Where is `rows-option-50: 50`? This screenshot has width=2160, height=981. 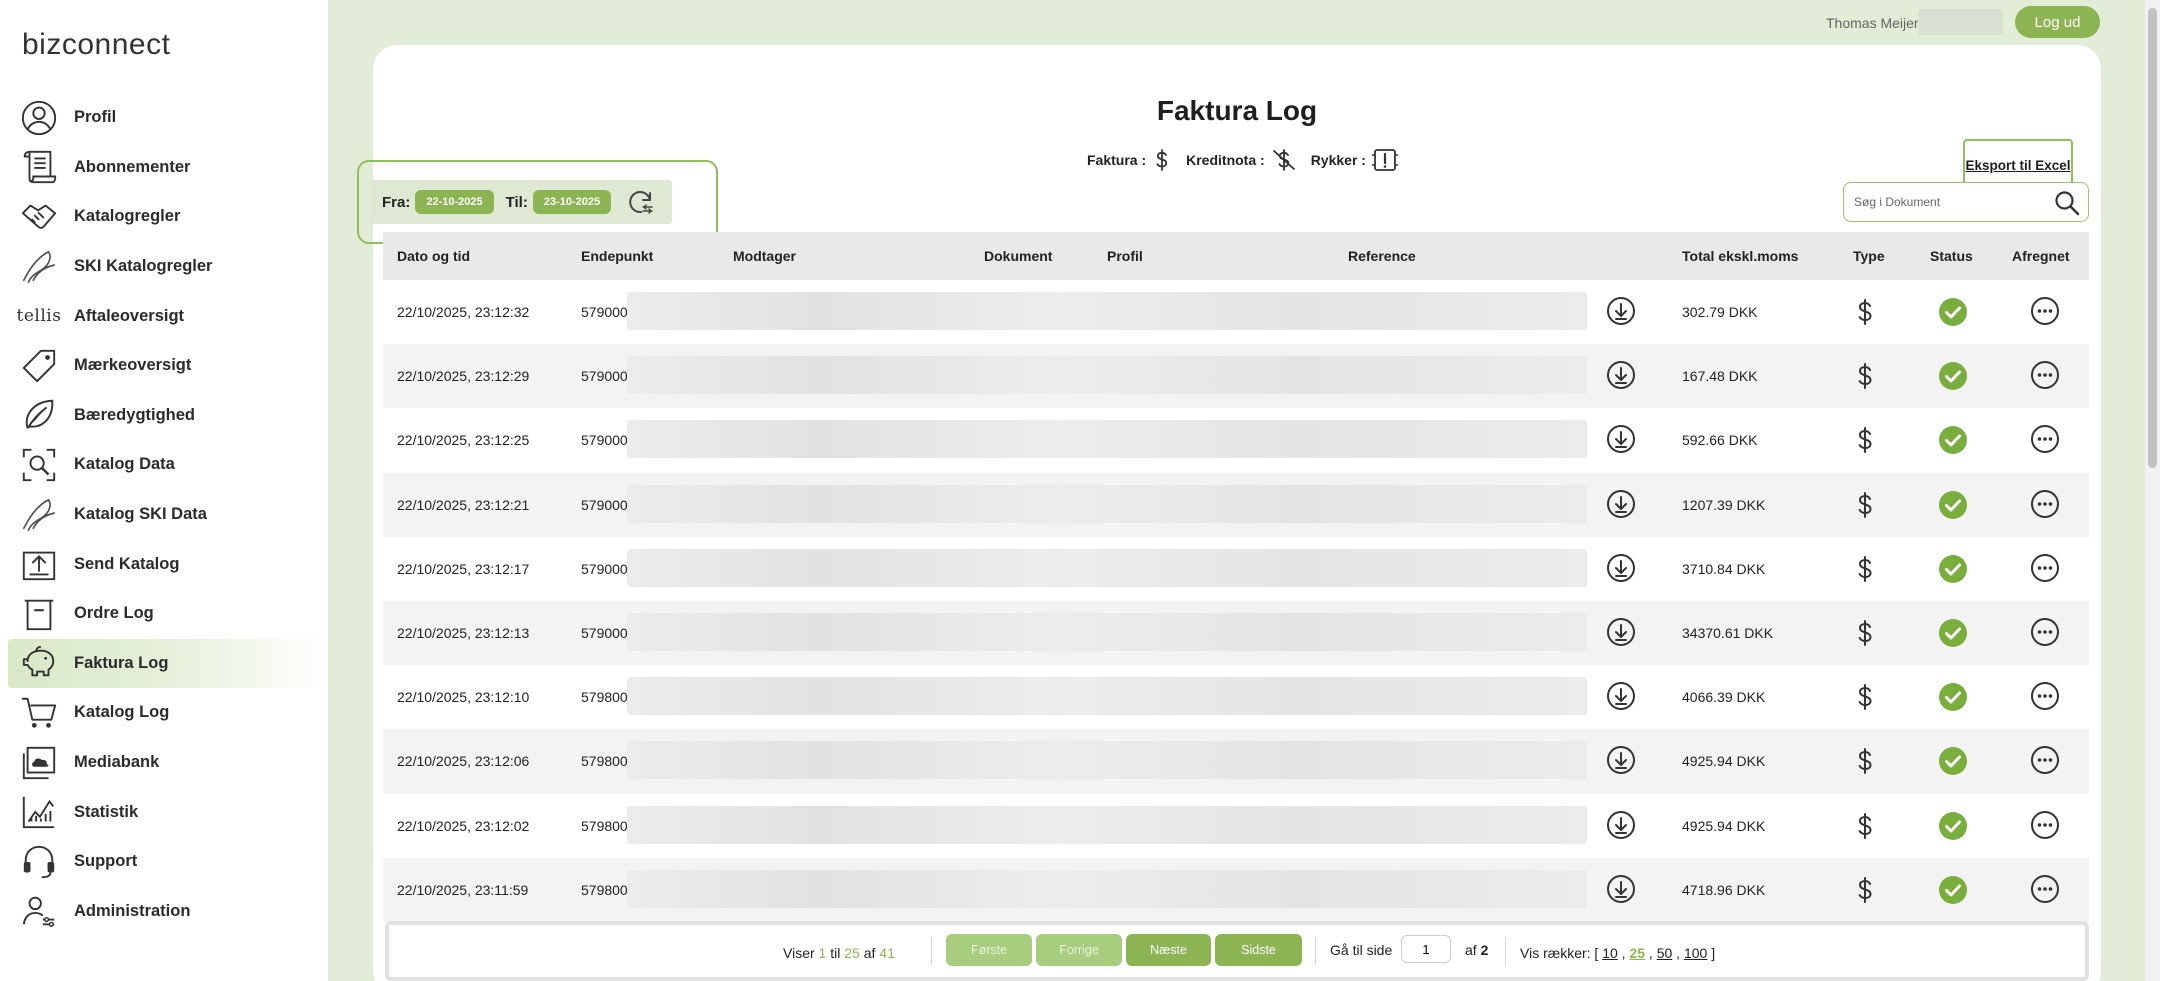
rows-option-50: 50 is located at coordinates (1665, 953).